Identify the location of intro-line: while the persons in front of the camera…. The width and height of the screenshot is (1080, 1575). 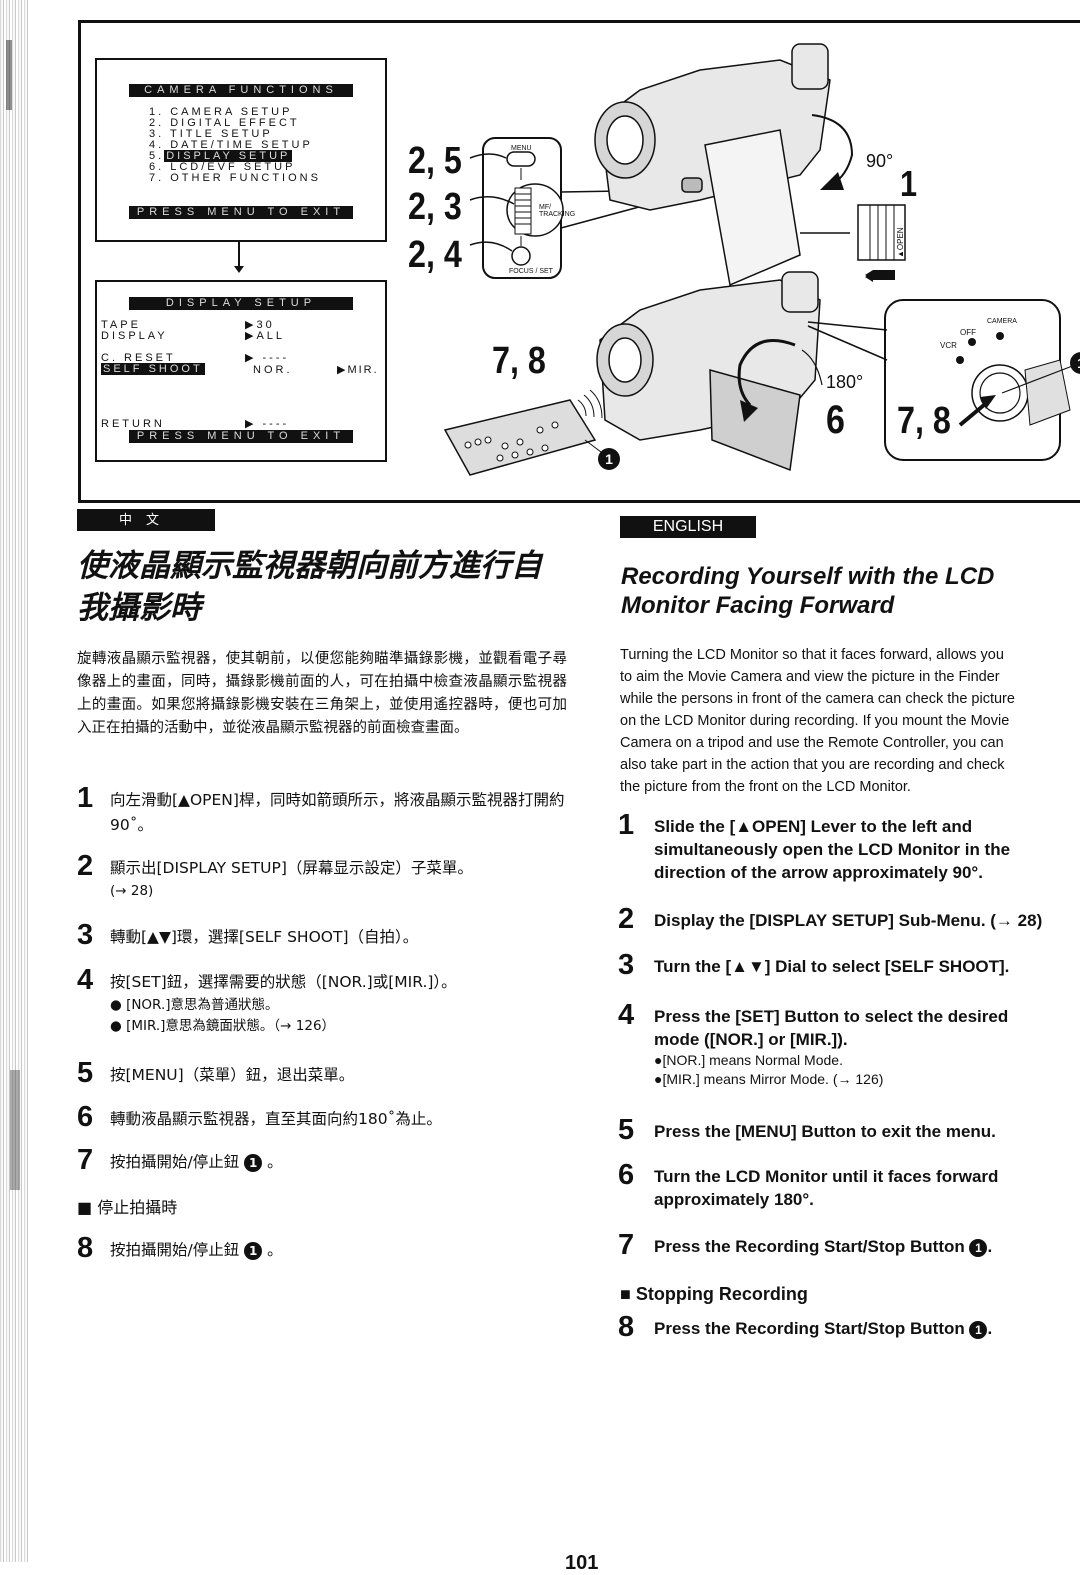
(817, 699).